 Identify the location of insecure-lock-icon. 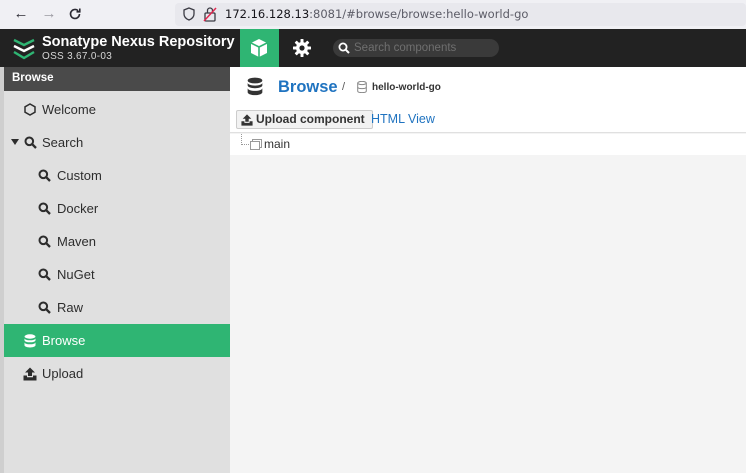
(210, 14).